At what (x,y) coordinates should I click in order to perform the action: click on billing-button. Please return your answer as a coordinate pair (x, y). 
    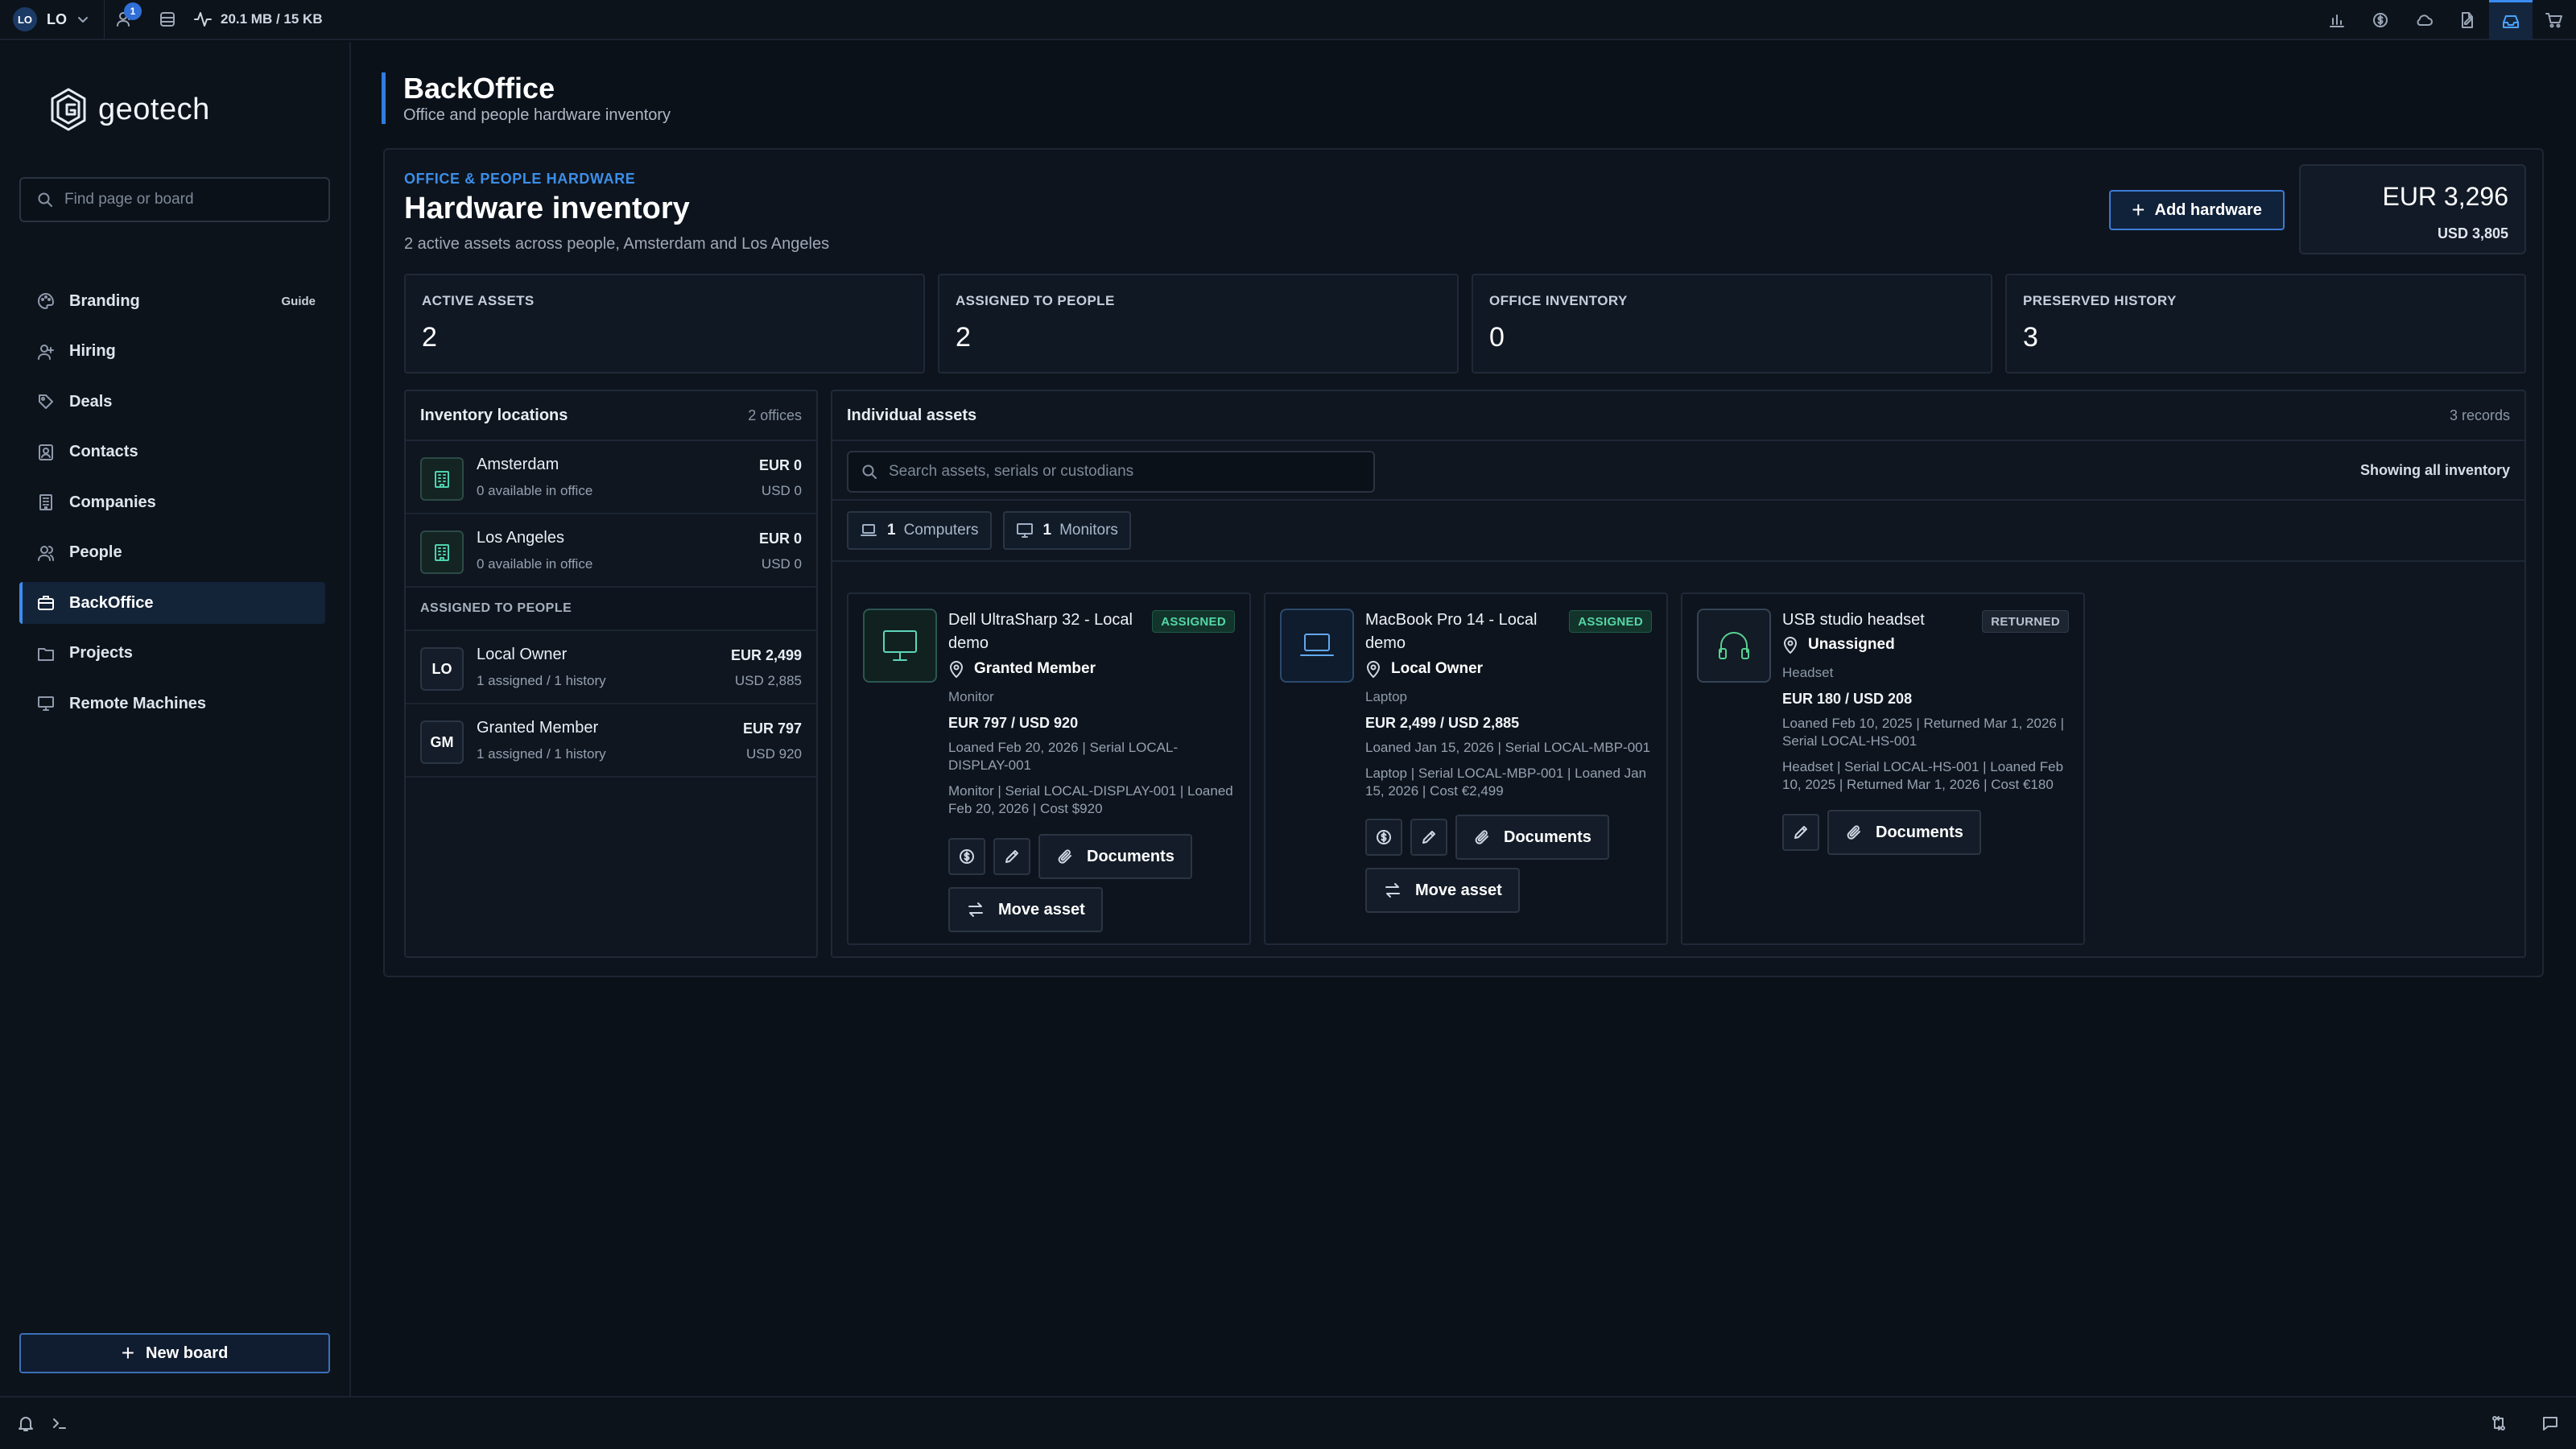
    Looking at the image, I should click on (2380, 20).